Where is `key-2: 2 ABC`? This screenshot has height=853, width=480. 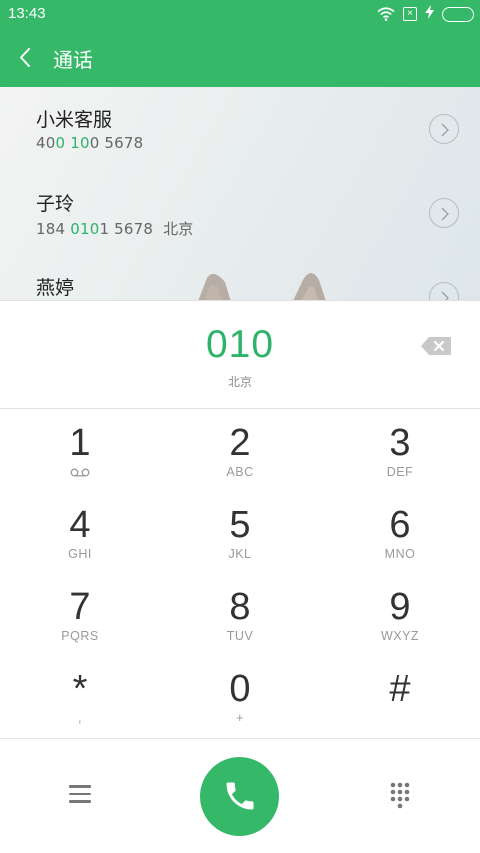
key-2: 2 ABC is located at coordinates (240, 451).